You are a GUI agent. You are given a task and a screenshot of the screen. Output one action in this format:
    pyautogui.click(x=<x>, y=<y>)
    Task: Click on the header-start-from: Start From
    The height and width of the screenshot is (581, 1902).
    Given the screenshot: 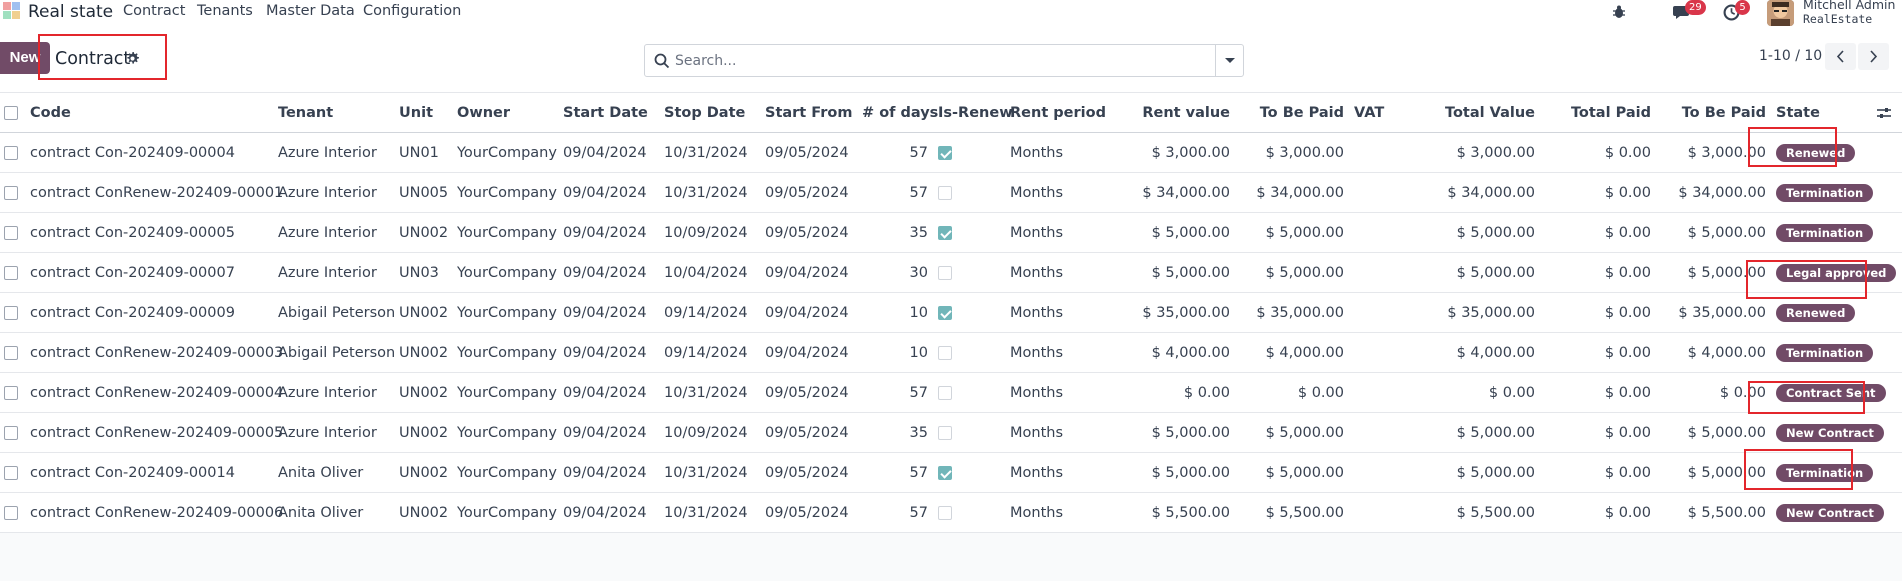 What is the action you would take?
    pyautogui.click(x=811, y=112)
    